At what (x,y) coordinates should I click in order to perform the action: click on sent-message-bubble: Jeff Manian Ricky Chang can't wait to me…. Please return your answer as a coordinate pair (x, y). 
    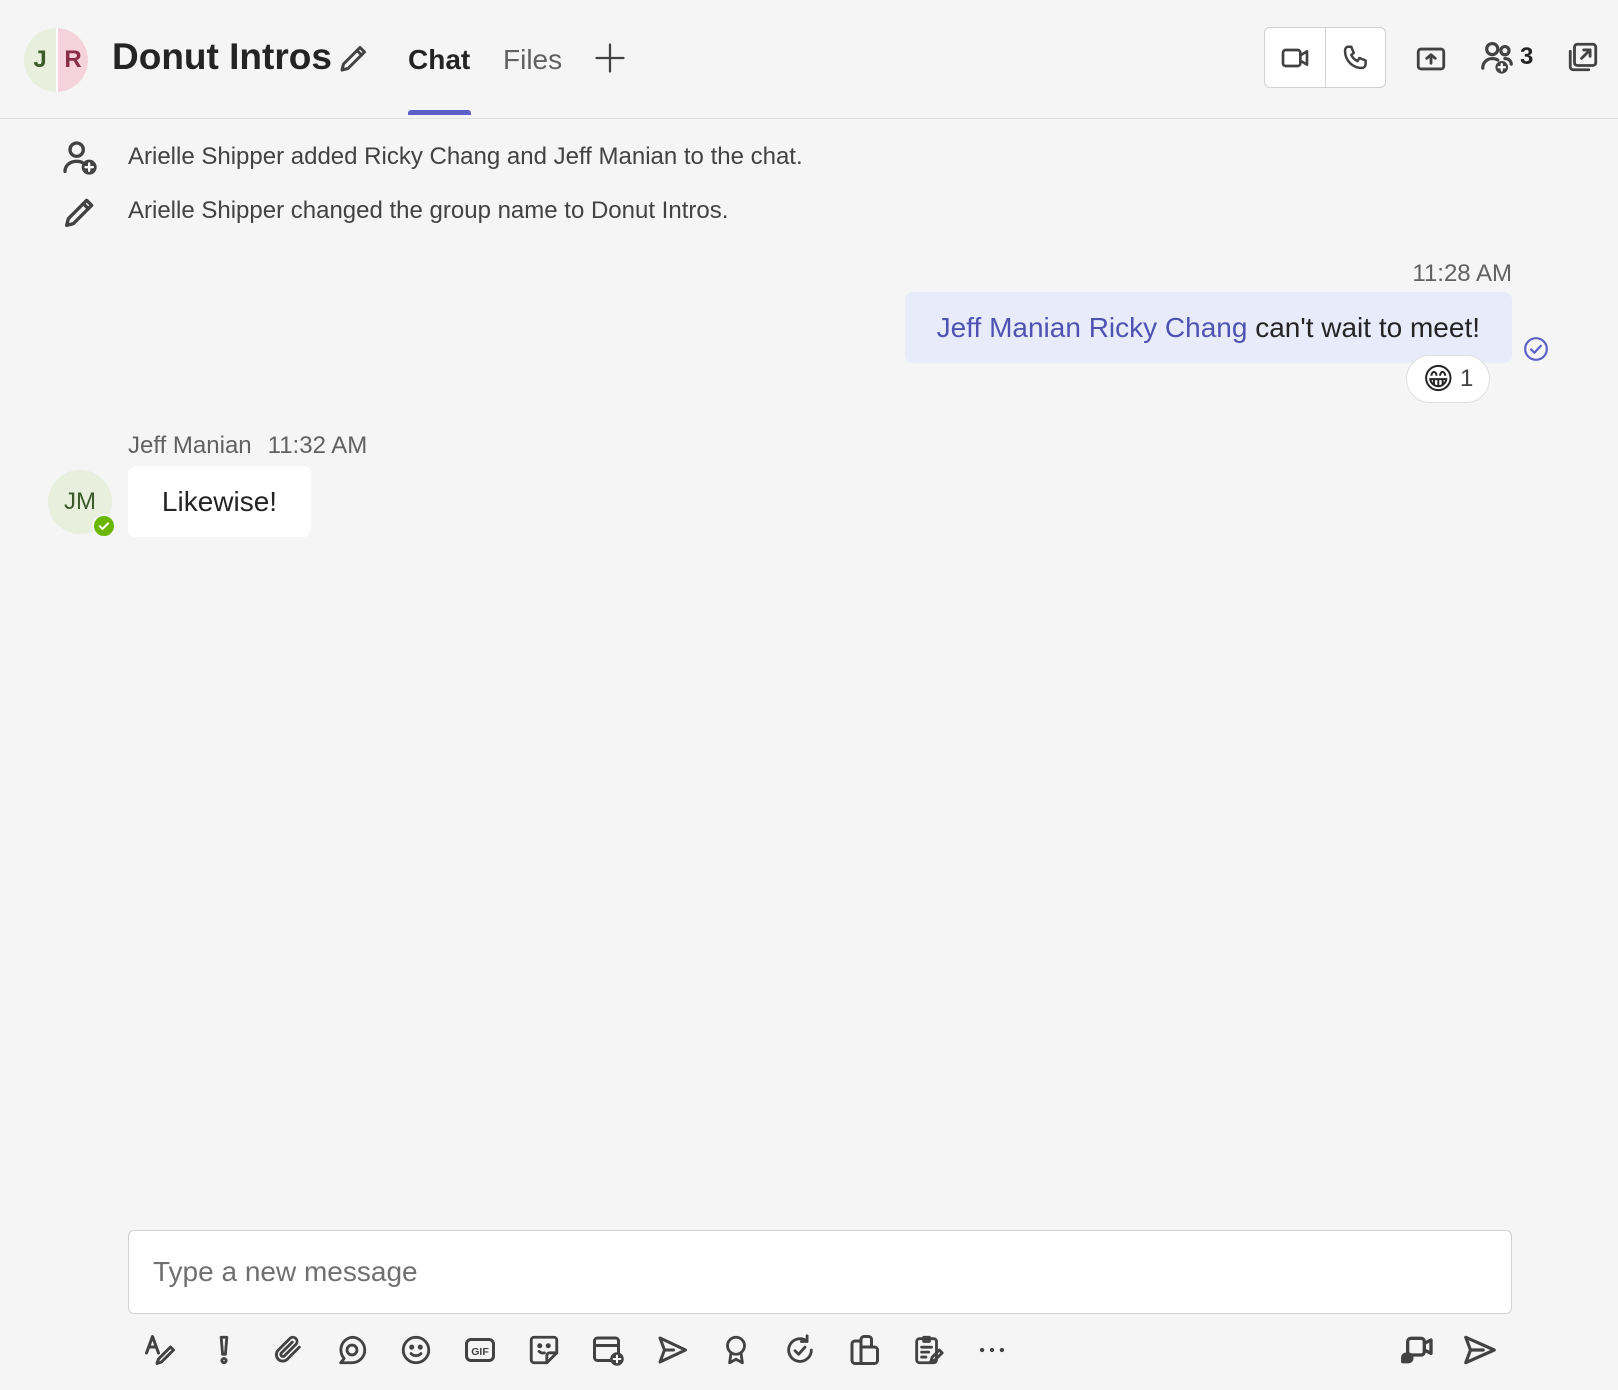
    Looking at the image, I should click on (1208, 327).